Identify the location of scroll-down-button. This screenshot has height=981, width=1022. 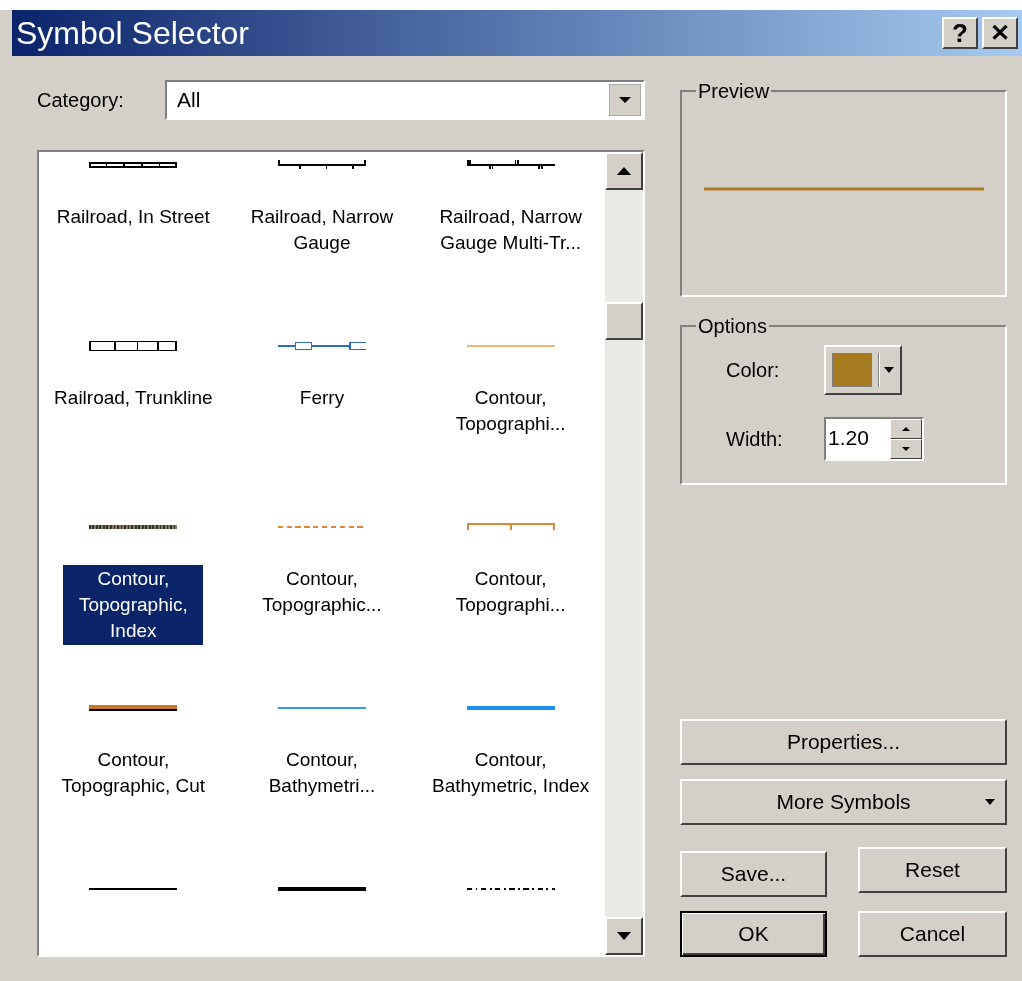
(624, 936).